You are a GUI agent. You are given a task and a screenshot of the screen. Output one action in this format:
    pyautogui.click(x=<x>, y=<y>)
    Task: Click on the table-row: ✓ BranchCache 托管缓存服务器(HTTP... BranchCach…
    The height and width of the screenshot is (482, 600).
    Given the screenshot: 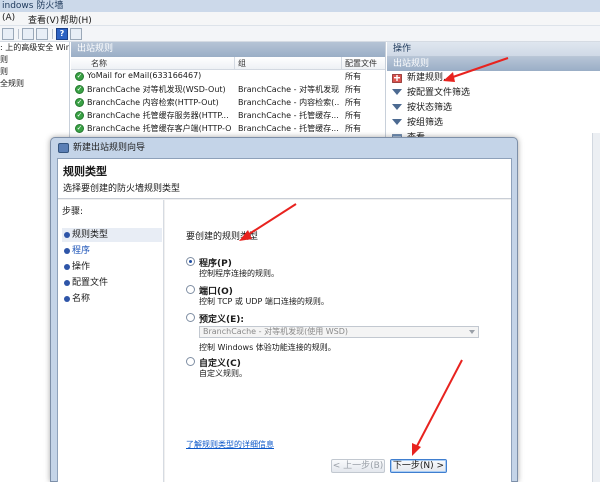 What is the action you would take?
    pyautogui.click(x=228, y=115)
    